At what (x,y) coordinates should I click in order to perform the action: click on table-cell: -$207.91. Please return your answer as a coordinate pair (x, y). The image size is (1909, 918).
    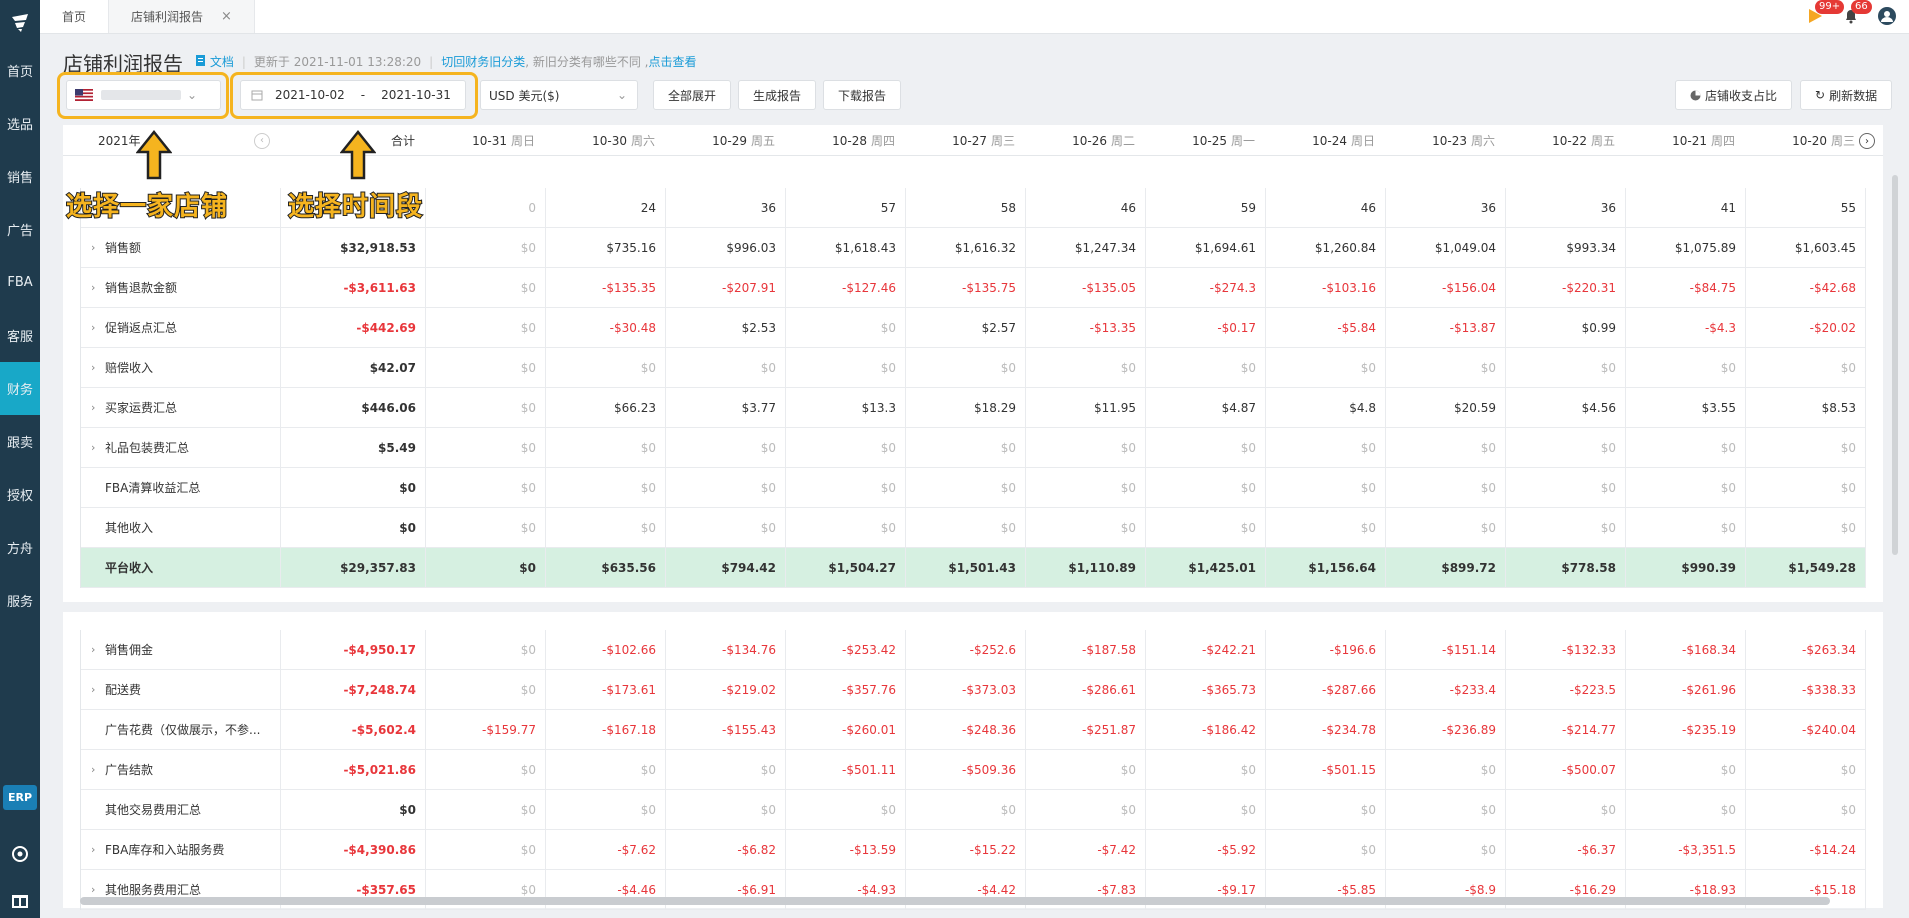
    Looking at the image, I should click on (726, 287).